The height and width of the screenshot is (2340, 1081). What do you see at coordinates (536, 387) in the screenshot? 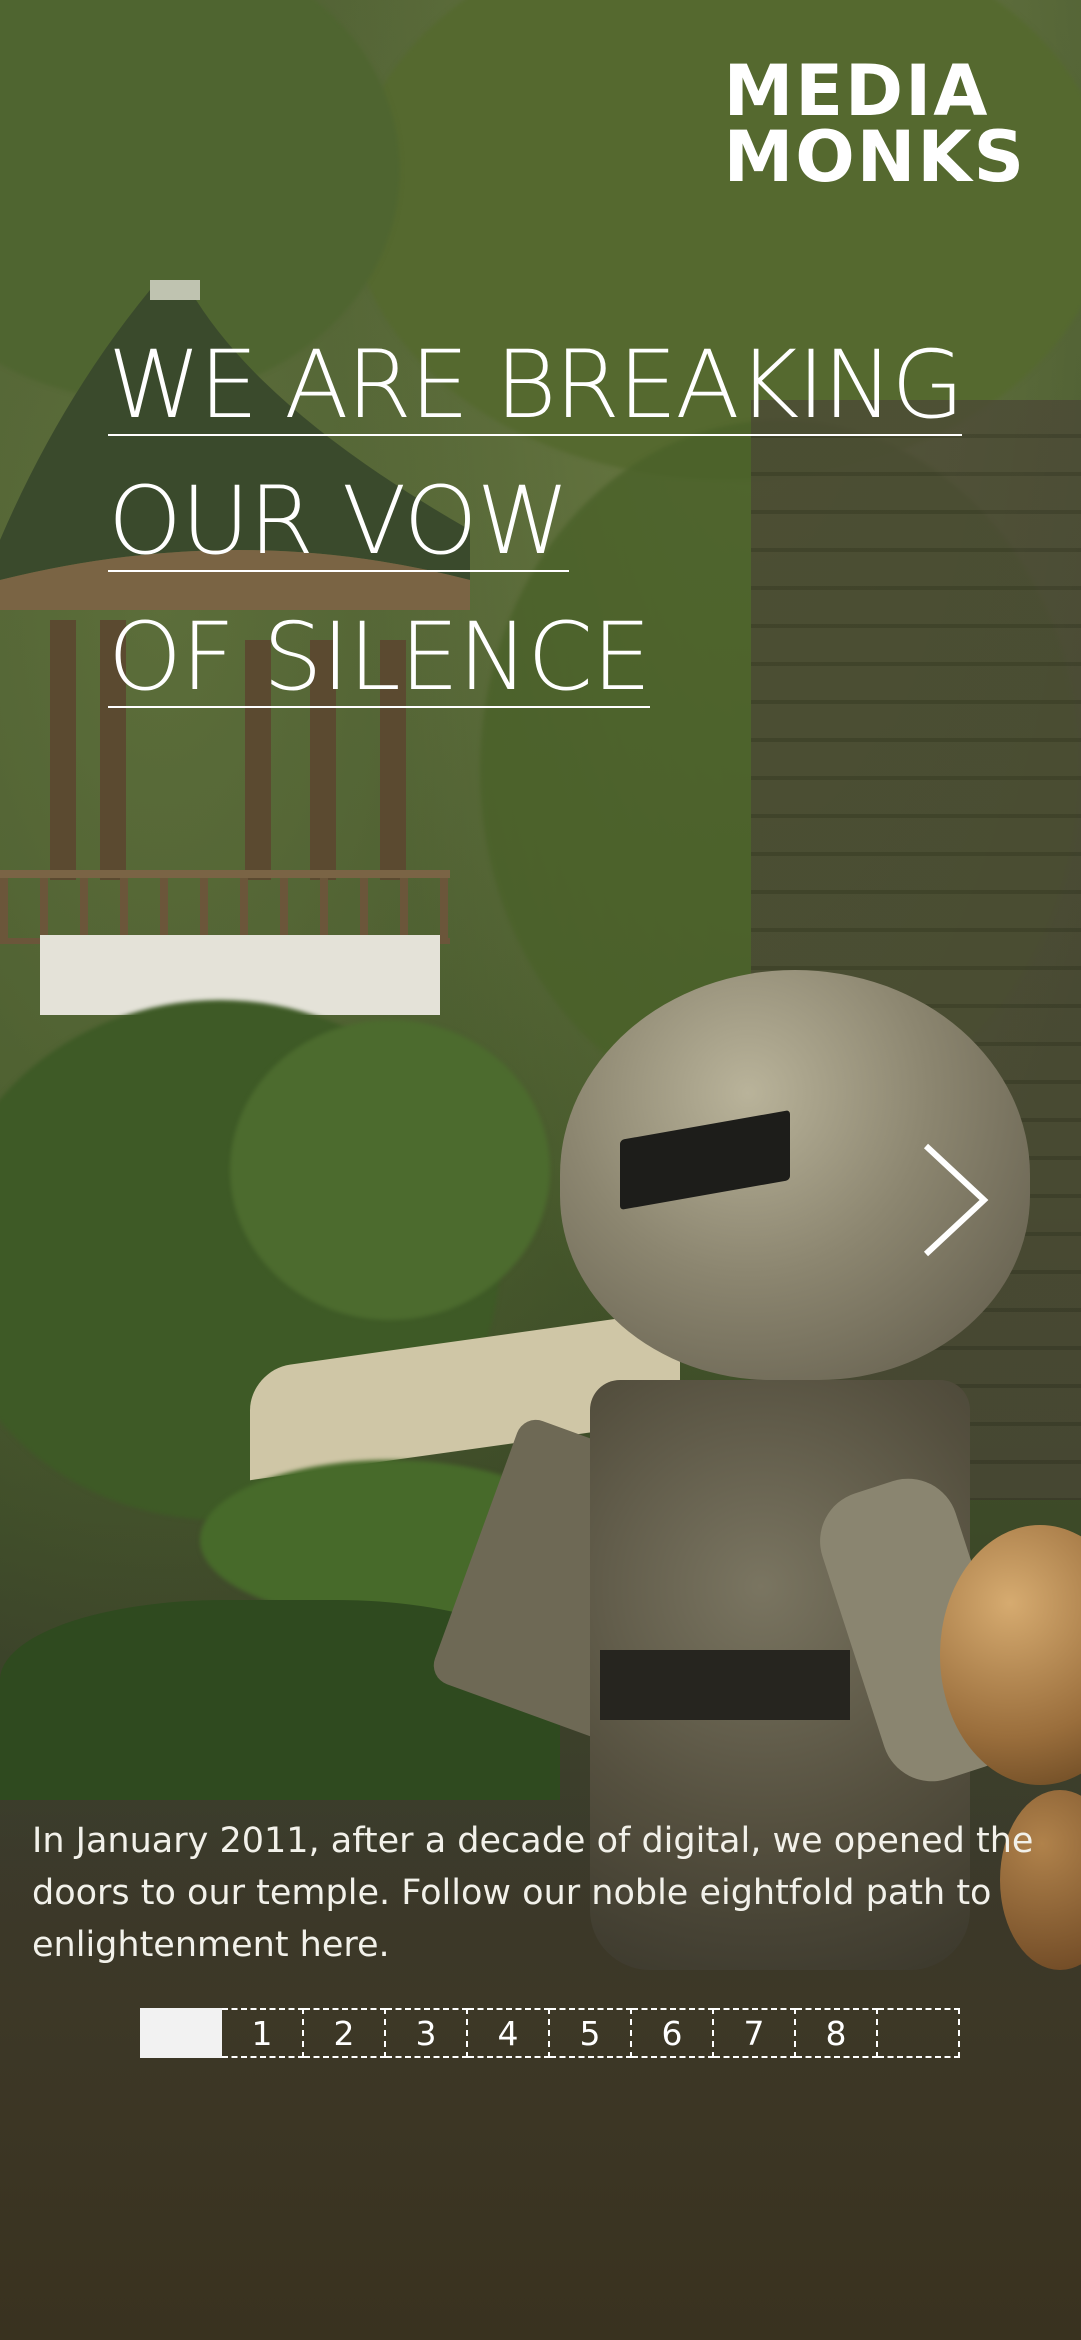
I see `headline-link-line1: WE ARE BREAKING` at bounding box center [536, 387].